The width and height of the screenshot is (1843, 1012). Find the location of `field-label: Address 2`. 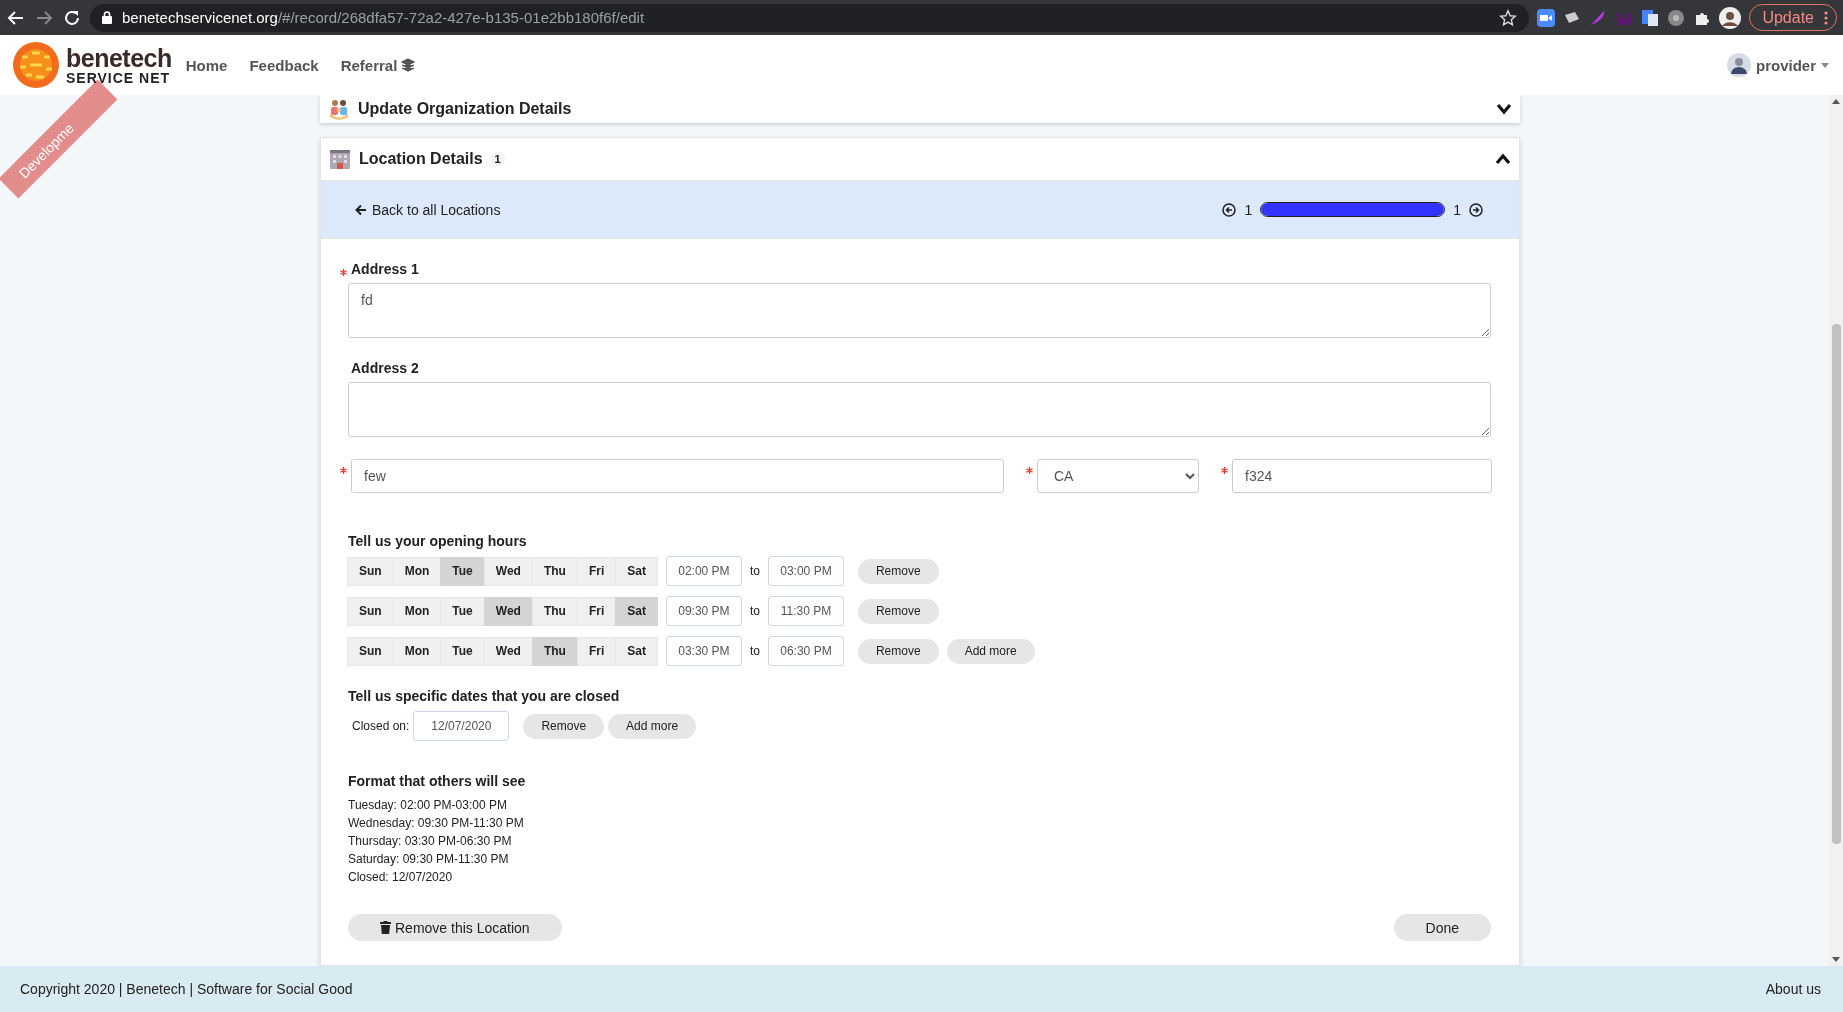

field-label: Address 2 is located at coordinates (385, 368).